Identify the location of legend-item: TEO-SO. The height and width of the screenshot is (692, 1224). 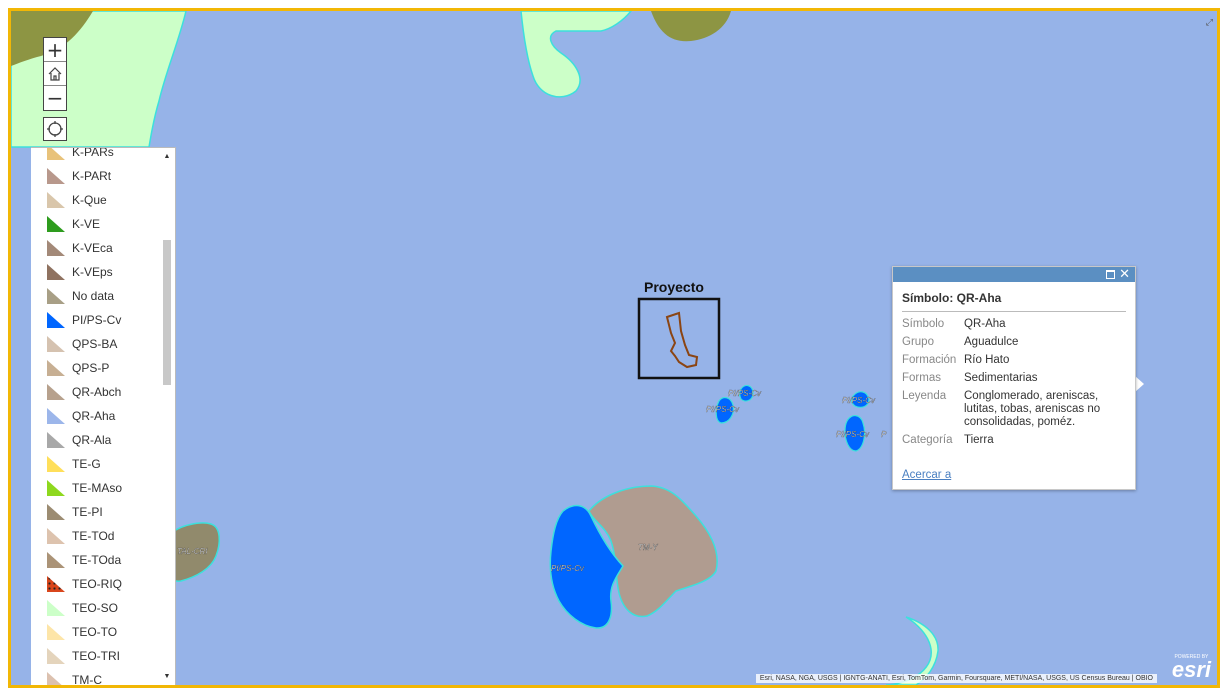
(95, 608).